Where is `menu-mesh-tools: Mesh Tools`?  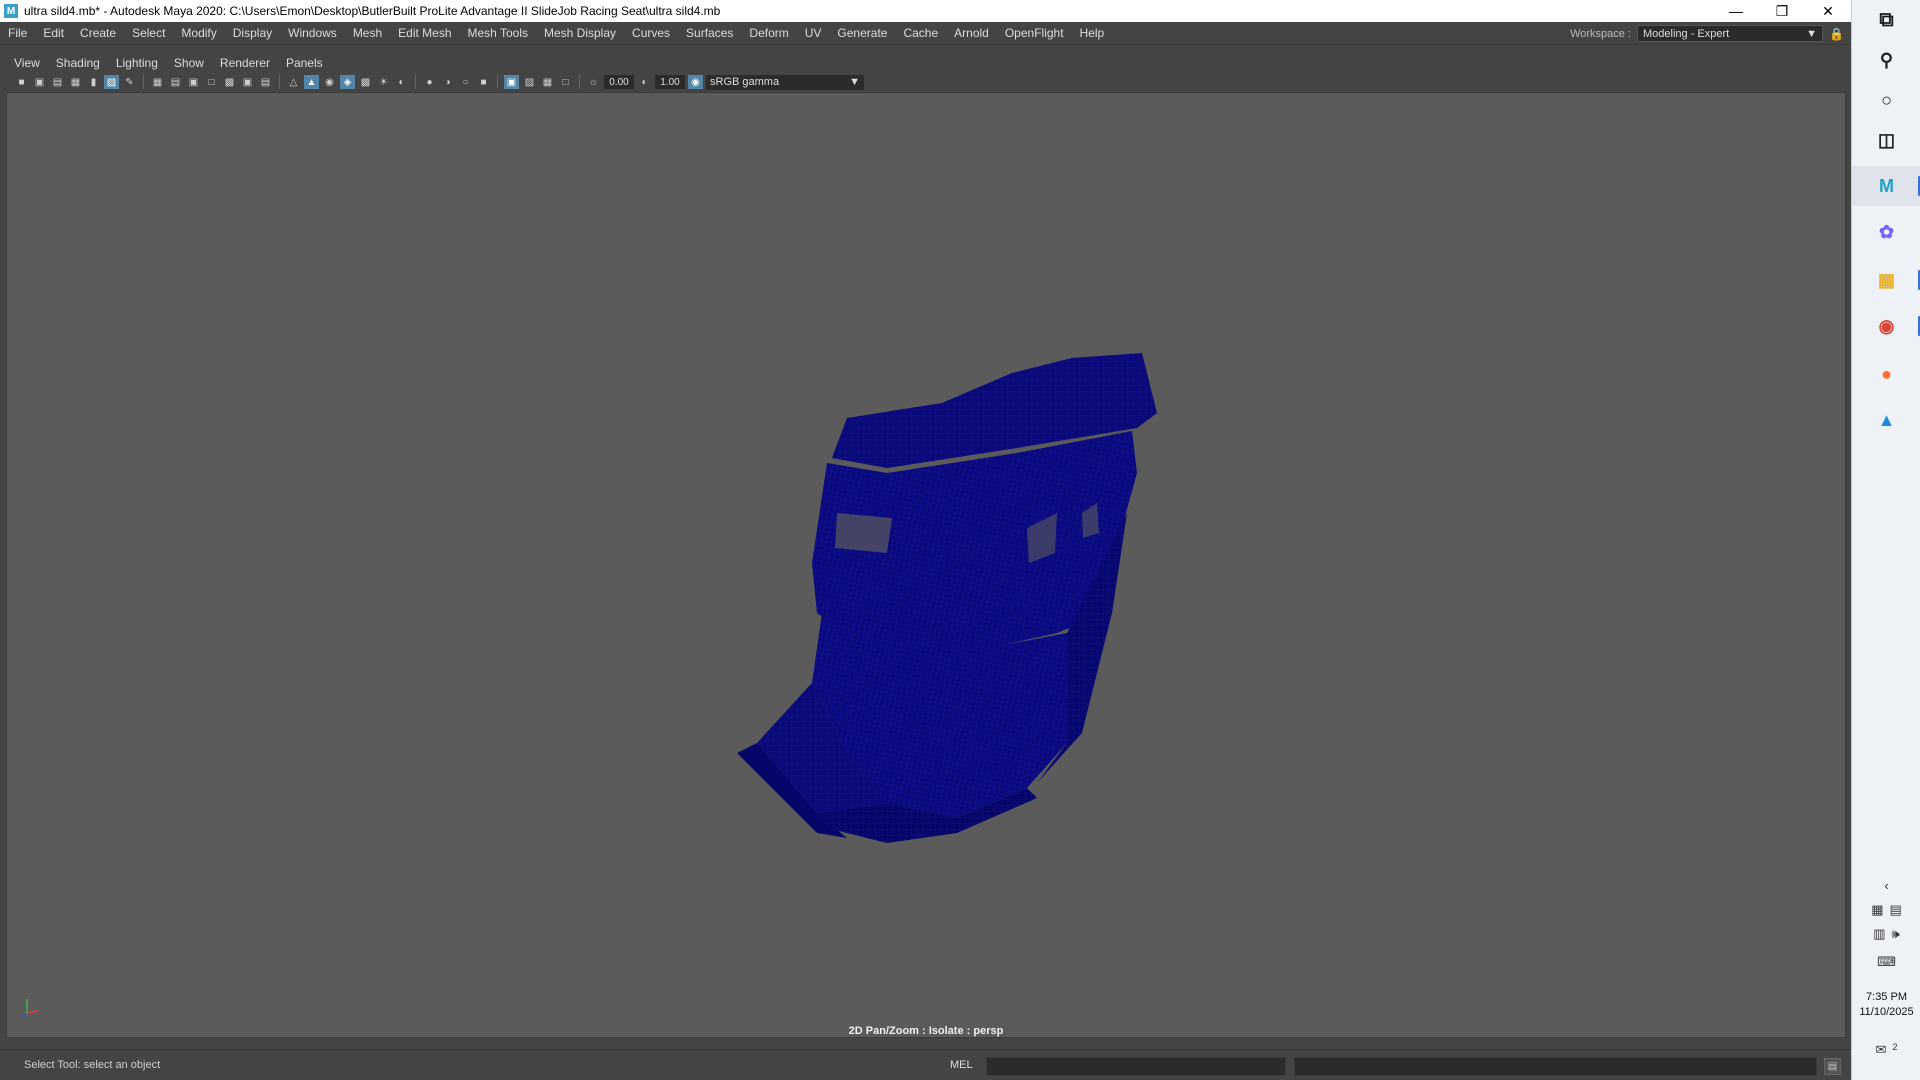 menu-mesh-tools: Mesh Tools is located at coordinates (498, 33).